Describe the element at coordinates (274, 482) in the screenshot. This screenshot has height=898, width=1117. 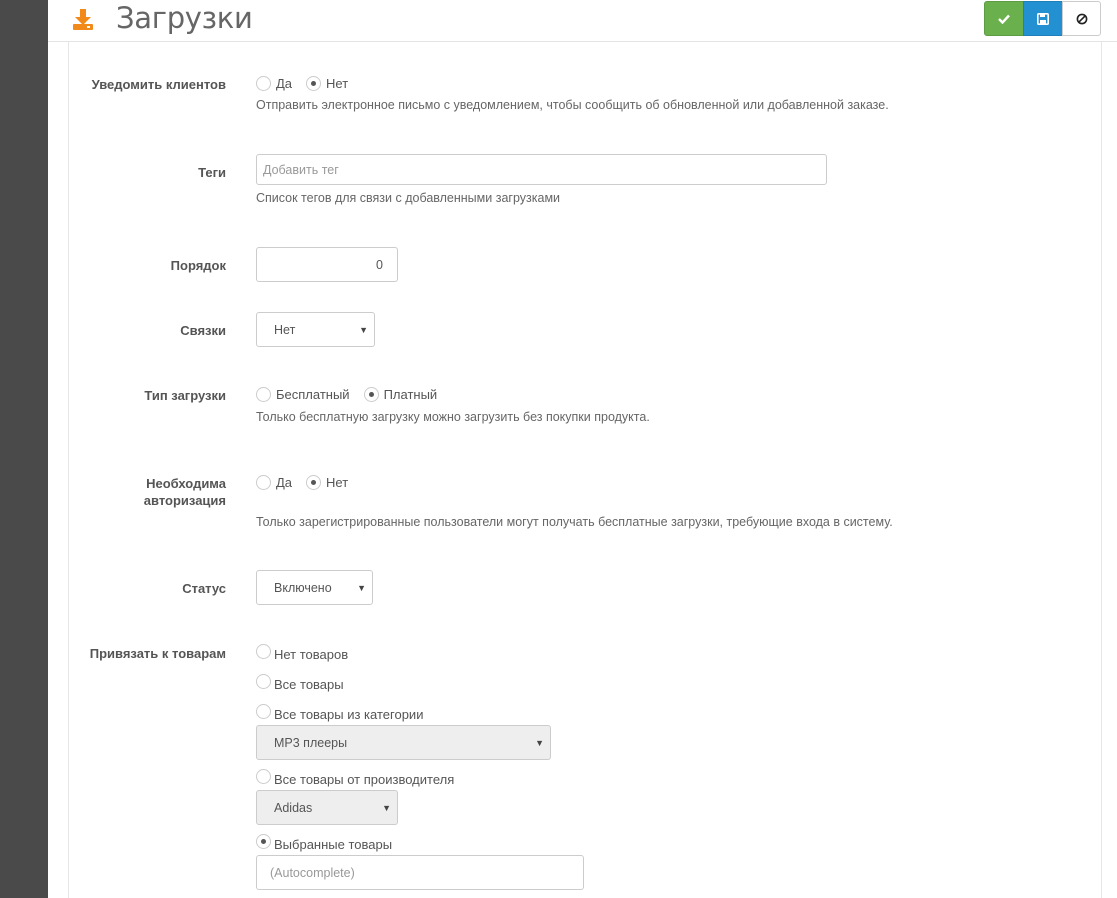
I see `auth-yes-option: Да` at that location.